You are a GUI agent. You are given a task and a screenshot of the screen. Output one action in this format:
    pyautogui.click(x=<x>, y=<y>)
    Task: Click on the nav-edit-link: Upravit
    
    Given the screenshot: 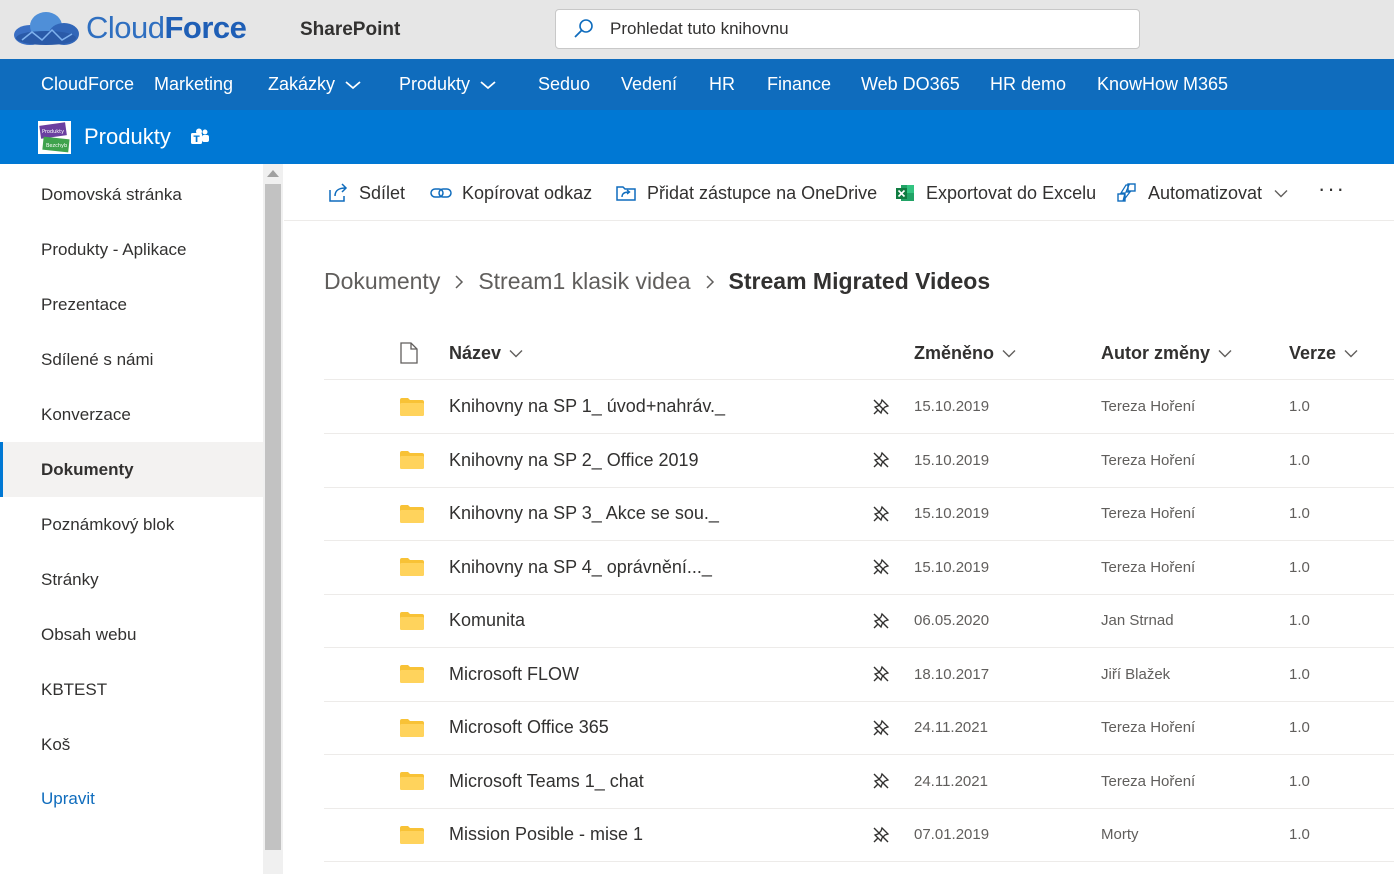 What is the action you would take?
    pyautogui.click(x=131, y=798)
    